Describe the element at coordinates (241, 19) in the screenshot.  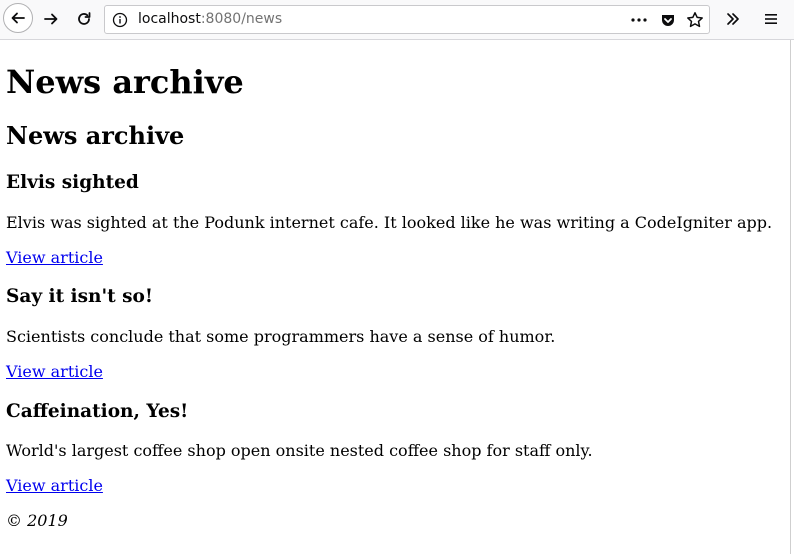
I see `url-path: :8080/news` at that location.